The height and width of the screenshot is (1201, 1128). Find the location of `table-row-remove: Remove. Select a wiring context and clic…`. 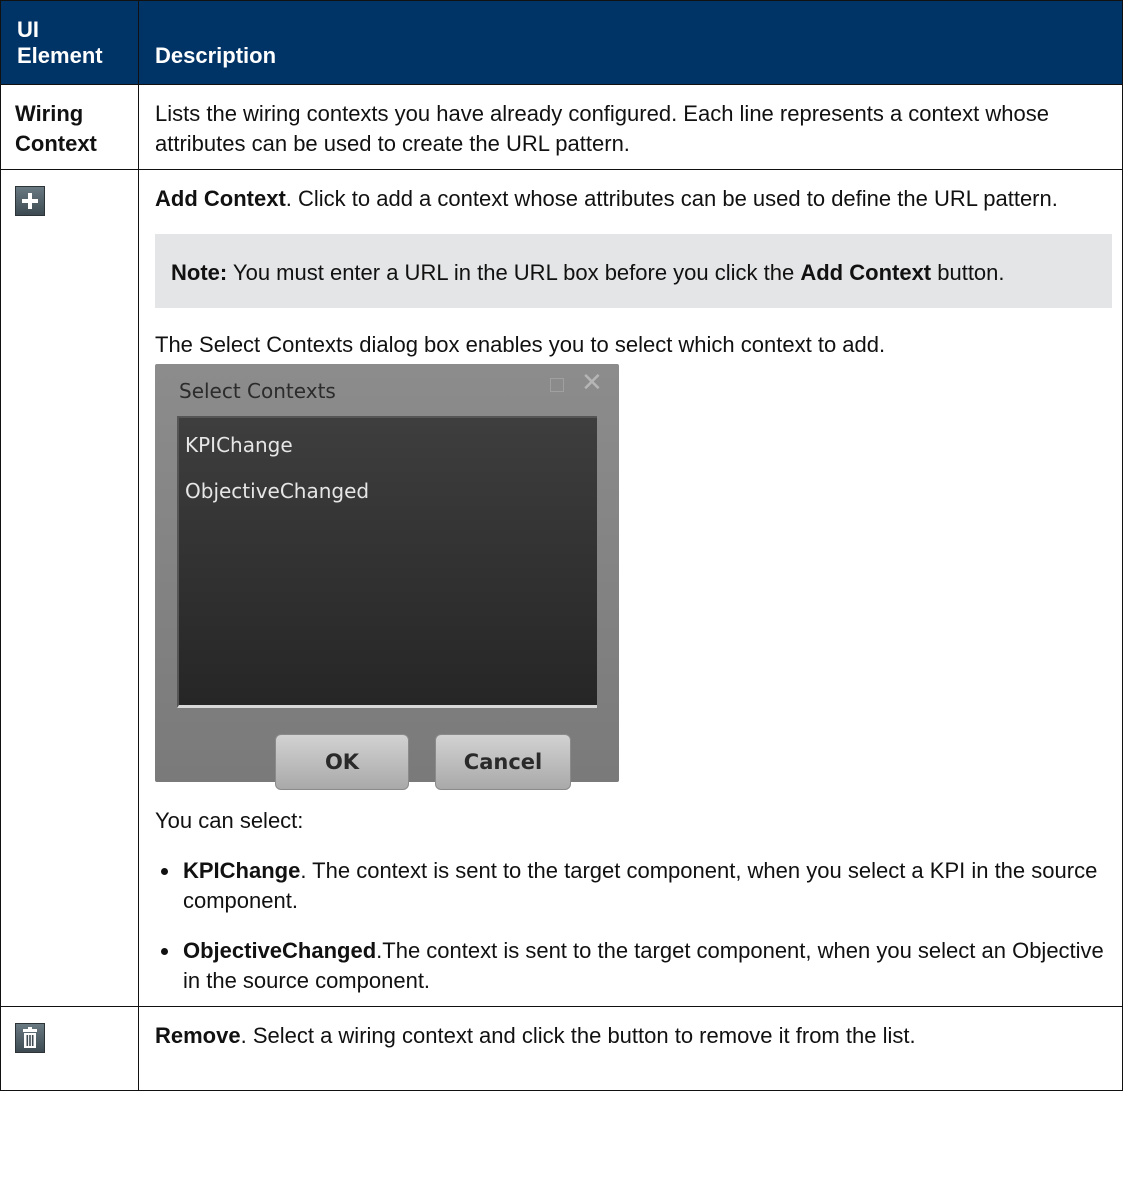

table-row-remove: Remove. Select a wiring context and clic… is located at coordinates (561, 1048).